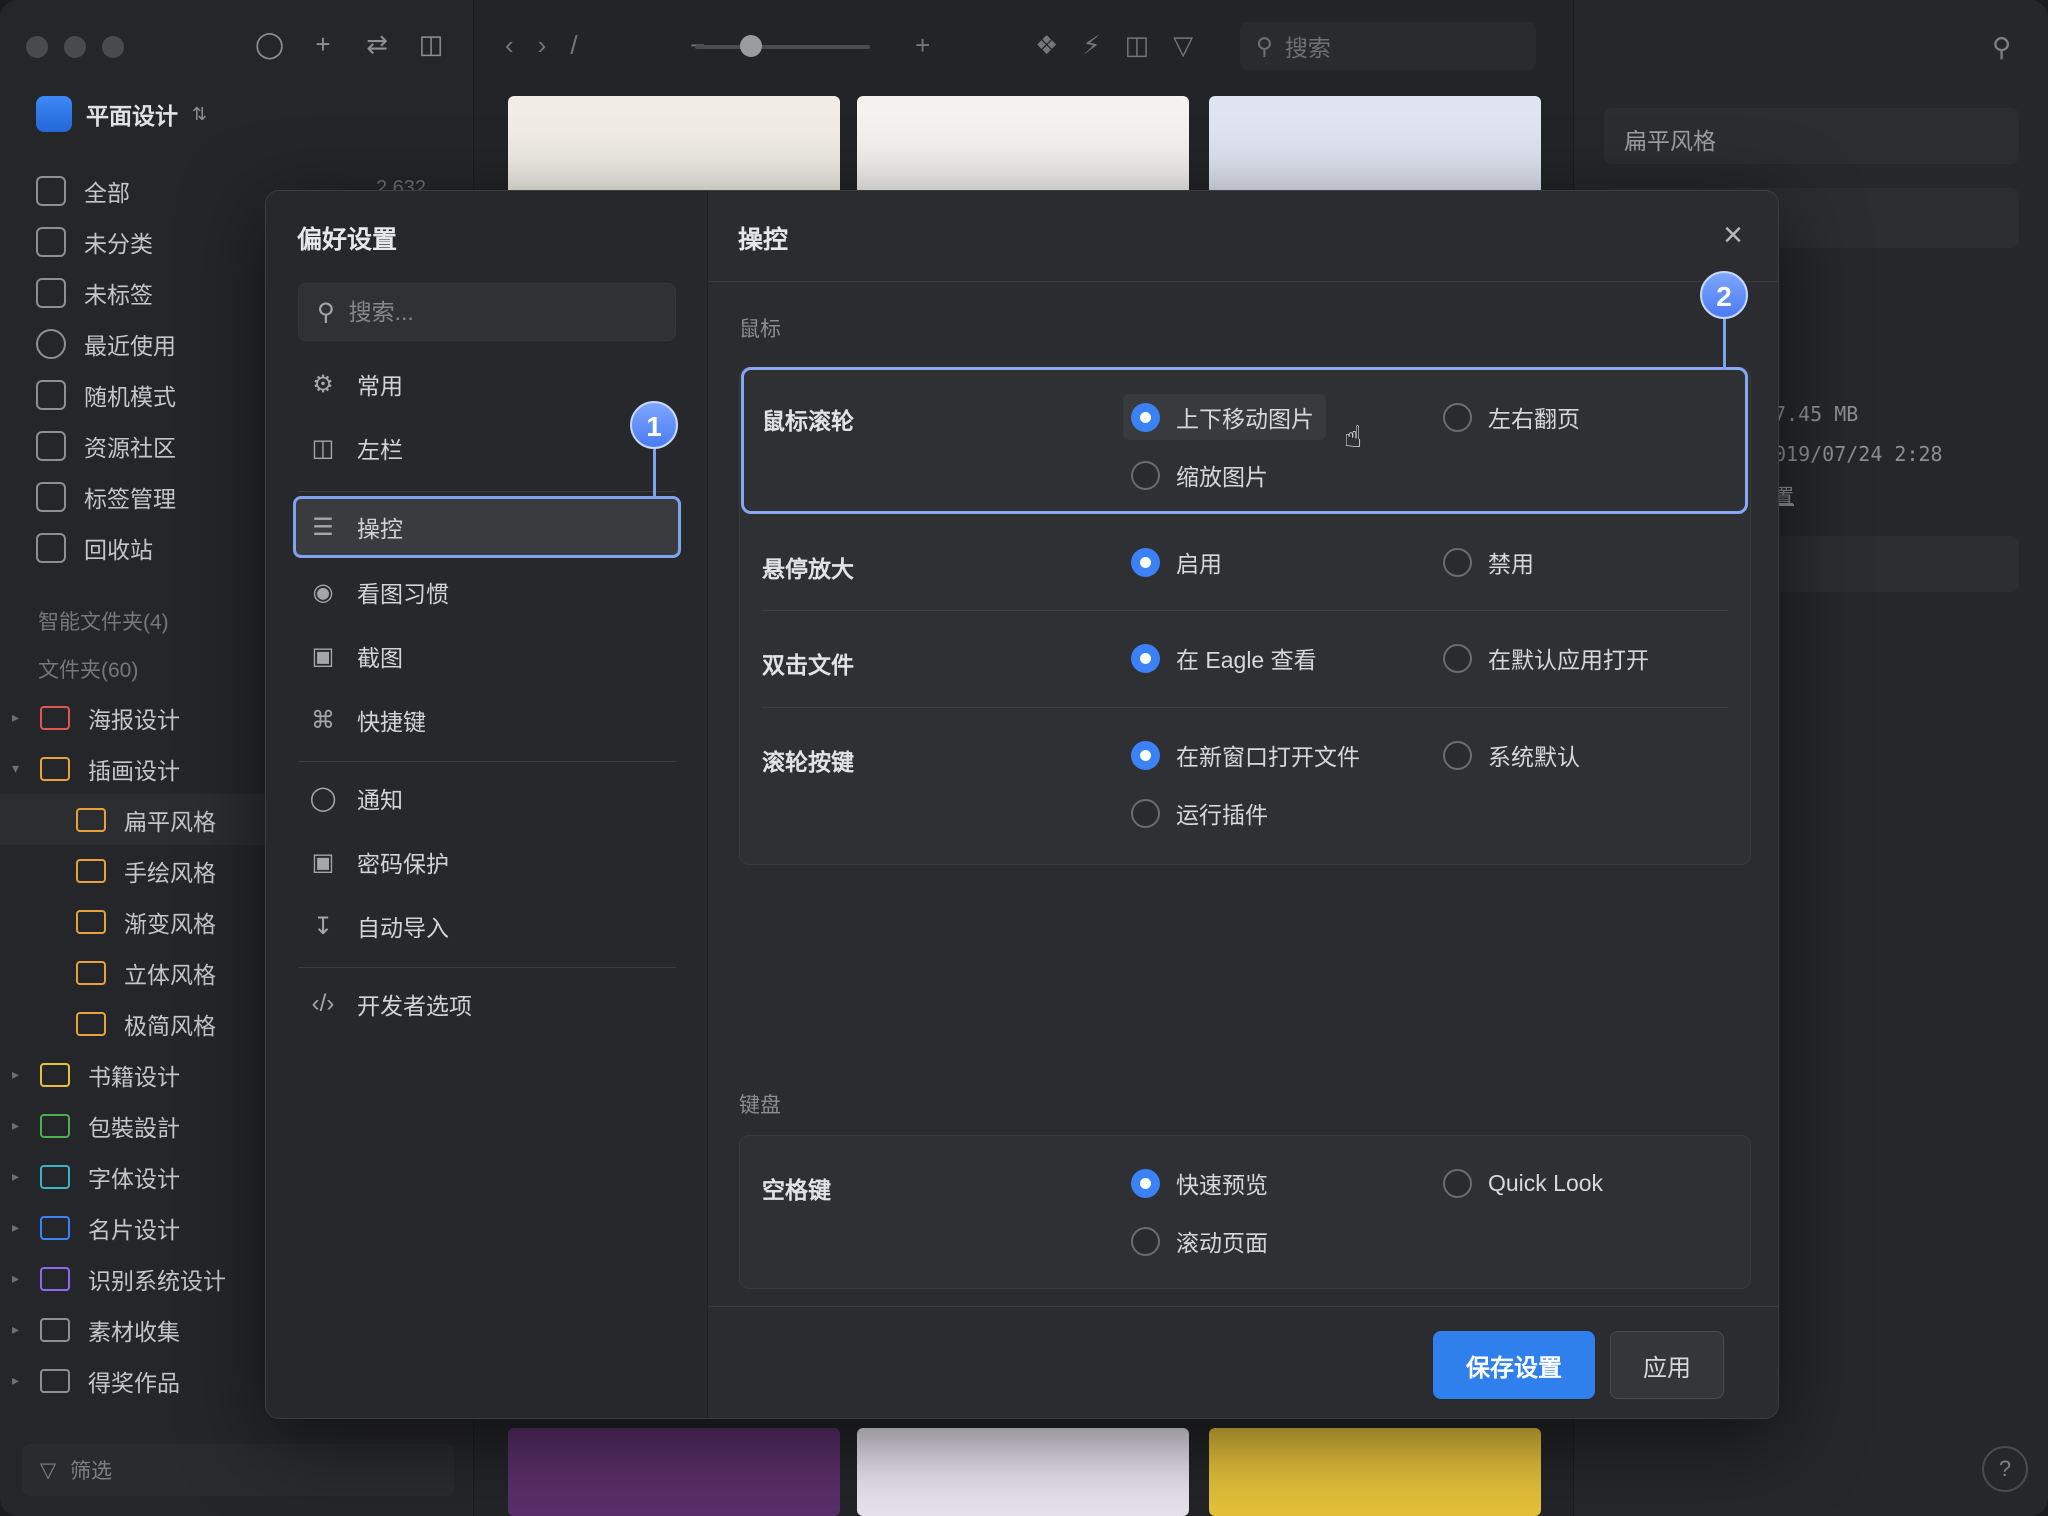 Image resolution: width=2048 pixels, height=1516 pixels. Describe the element at coordinates (347, 240) in the screenshot. I see `preferences-title: 偏好设置` at that location.